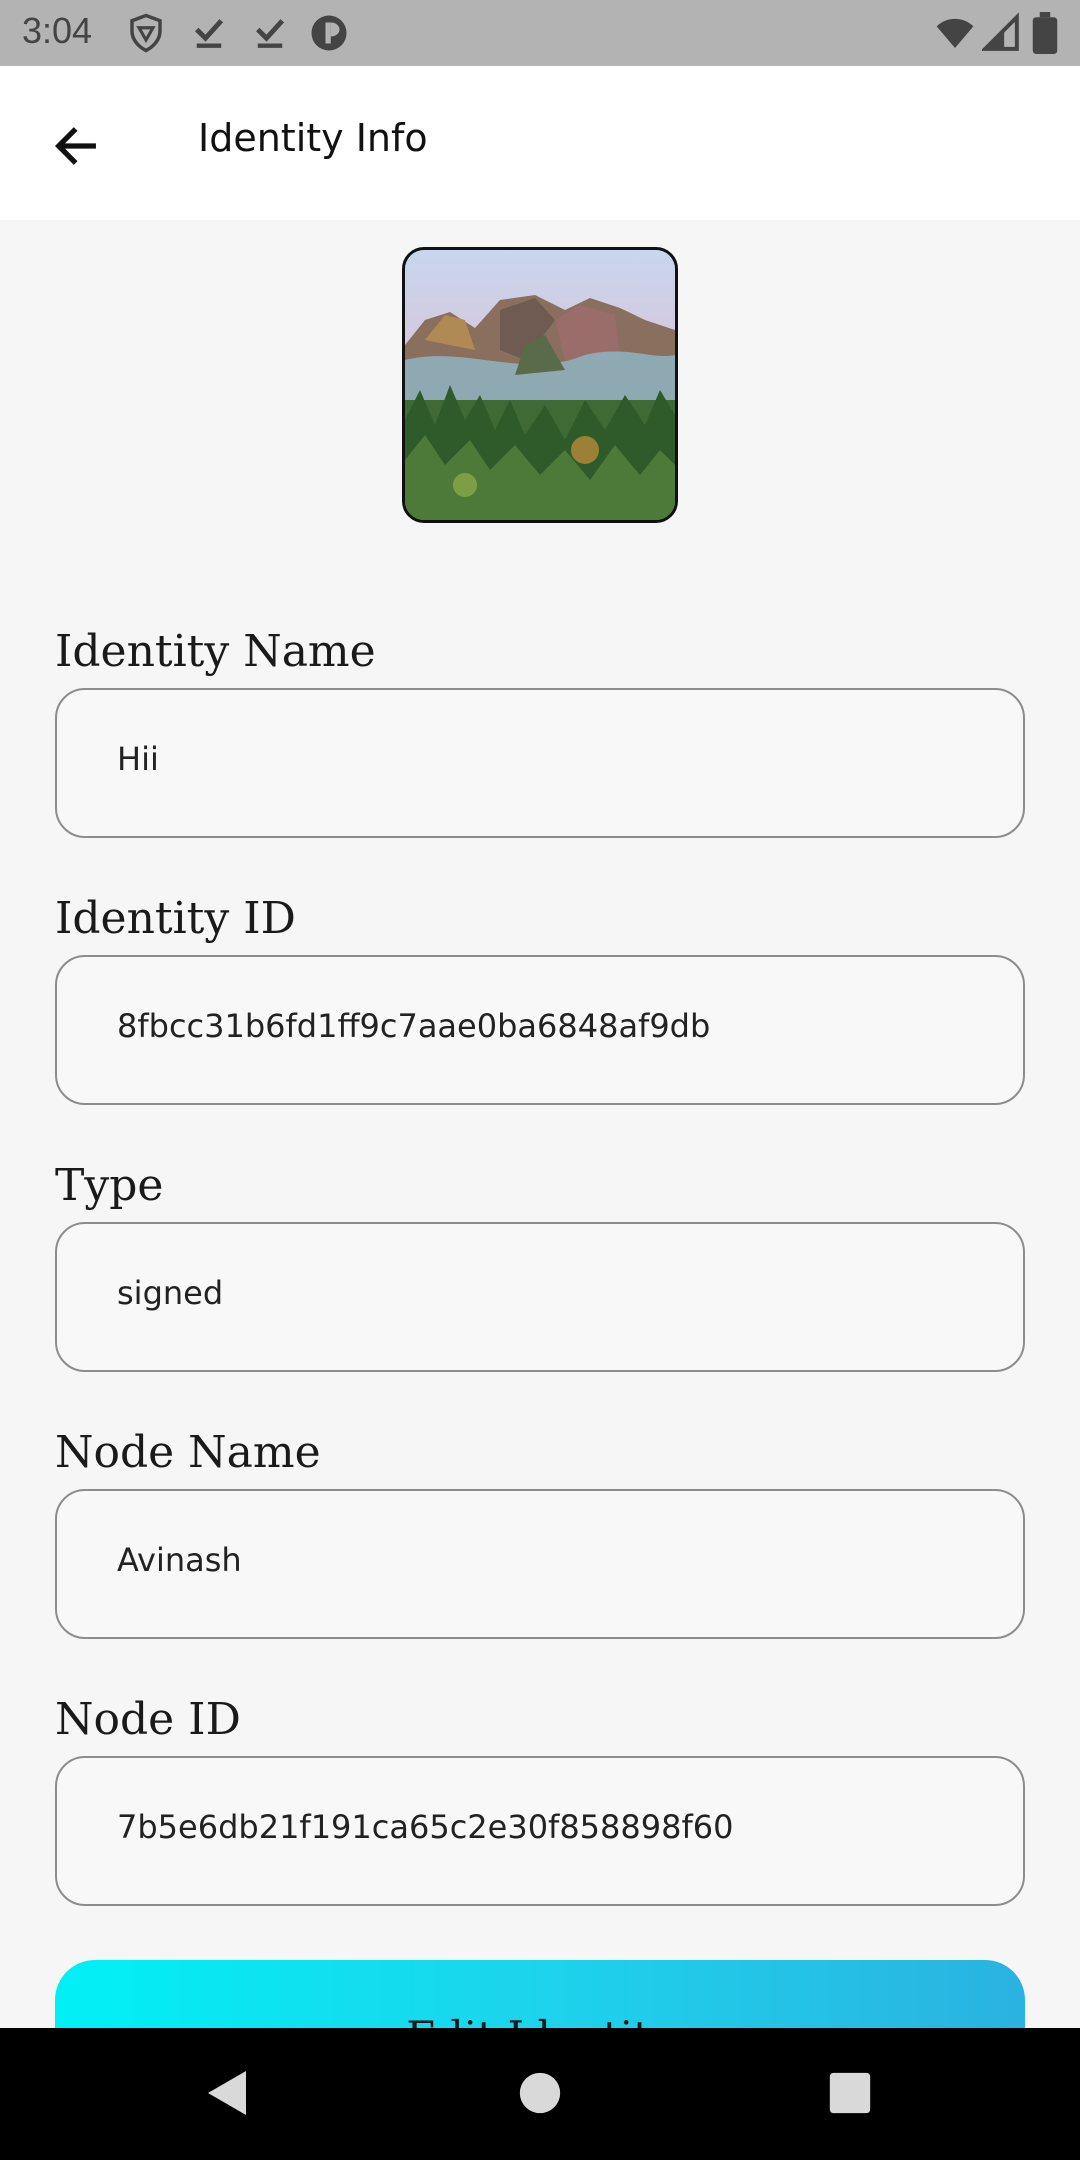 This screenshot has height=2160, width=1080. Describe the element at coordinates (188, 1452) in the screenshot. I see `node-name-label: Node Name` at that location.